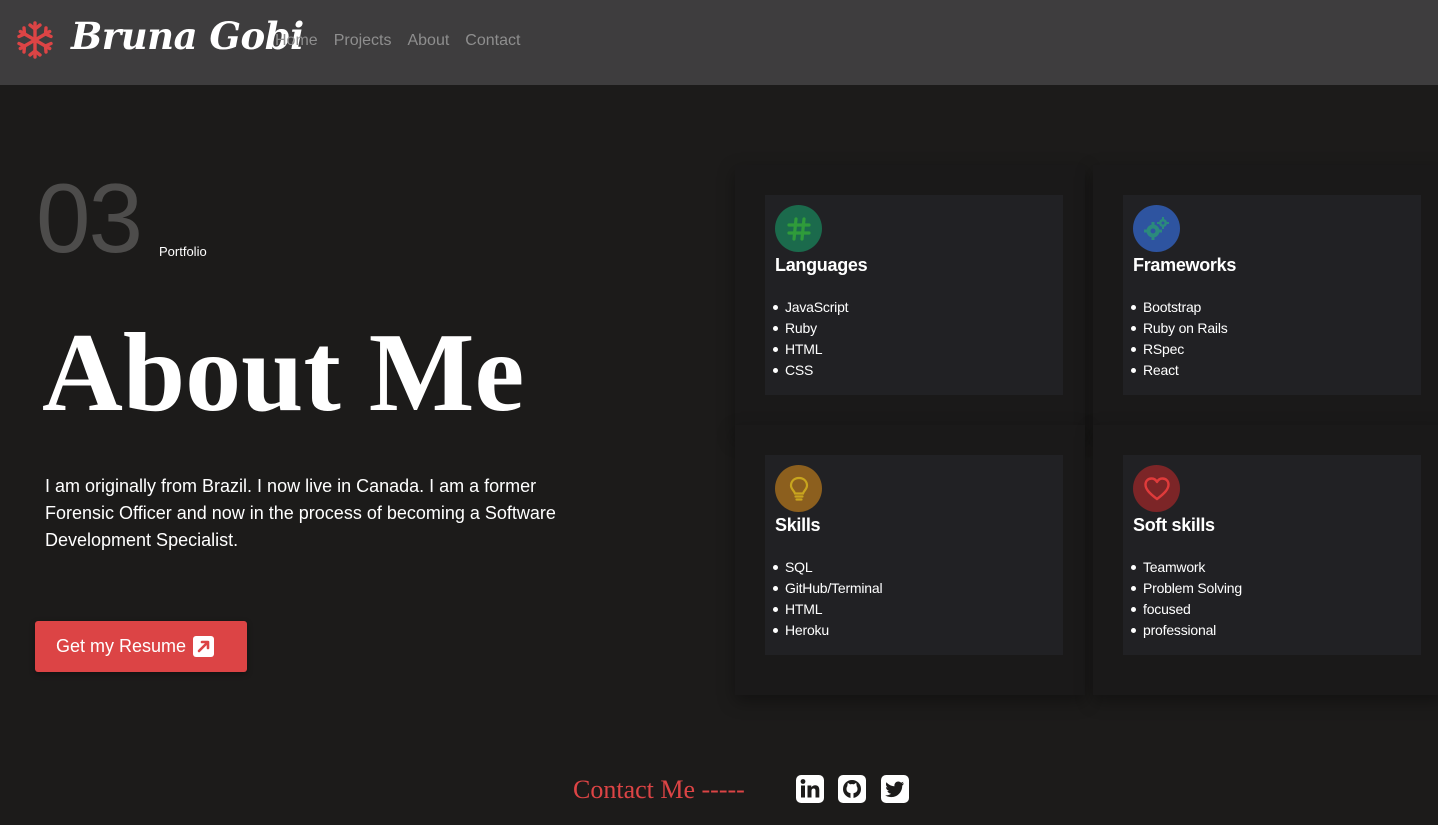 The width and height of the screenshot is (1438, 825). Describe the element at coordinates (895, 789) in the screenshot. I see `twitter-icon` at that location.